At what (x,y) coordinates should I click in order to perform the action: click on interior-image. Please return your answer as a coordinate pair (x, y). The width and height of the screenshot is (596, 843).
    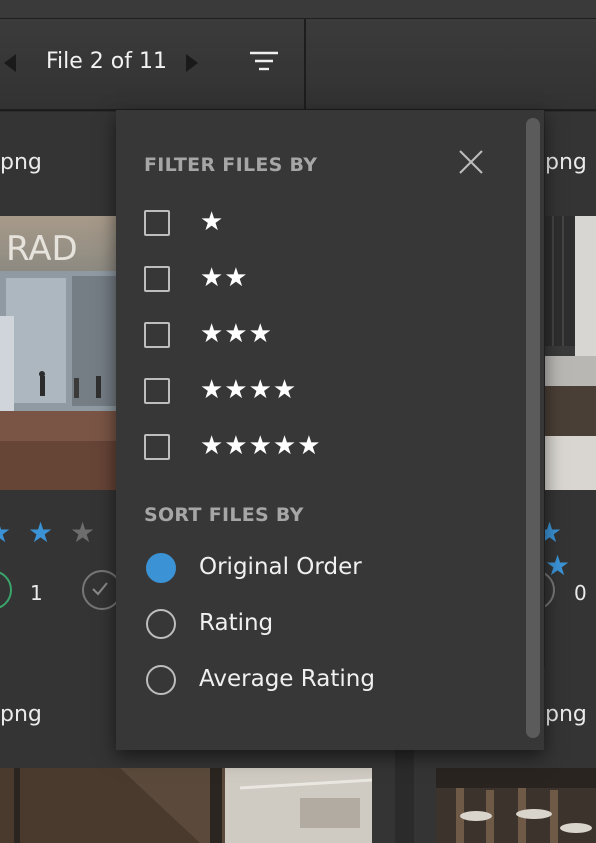
    Looking at the image, I should click on (570, 353).